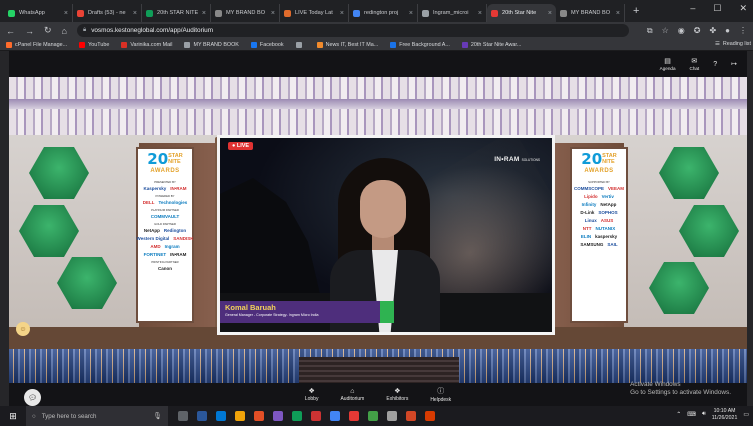 Image resolution: width=753 pixels, height=426 pixels. What do you see at coordinates (352, 395) in the screenshot?
I see `nav-auditorium: ⌂ Auditorium` at bounding box center [352, 395].